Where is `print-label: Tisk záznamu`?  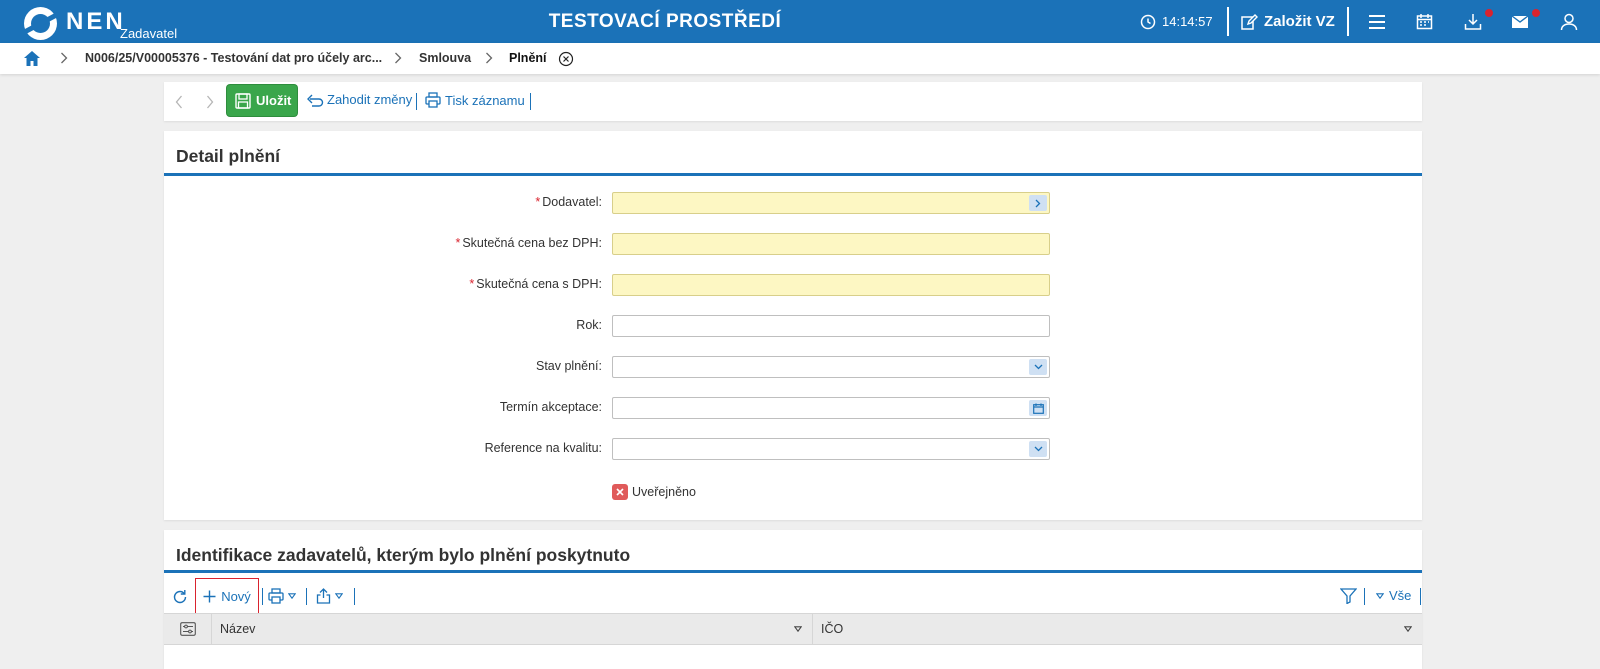 print-label: Tisk záznamu is located at coordinates (485, 100).